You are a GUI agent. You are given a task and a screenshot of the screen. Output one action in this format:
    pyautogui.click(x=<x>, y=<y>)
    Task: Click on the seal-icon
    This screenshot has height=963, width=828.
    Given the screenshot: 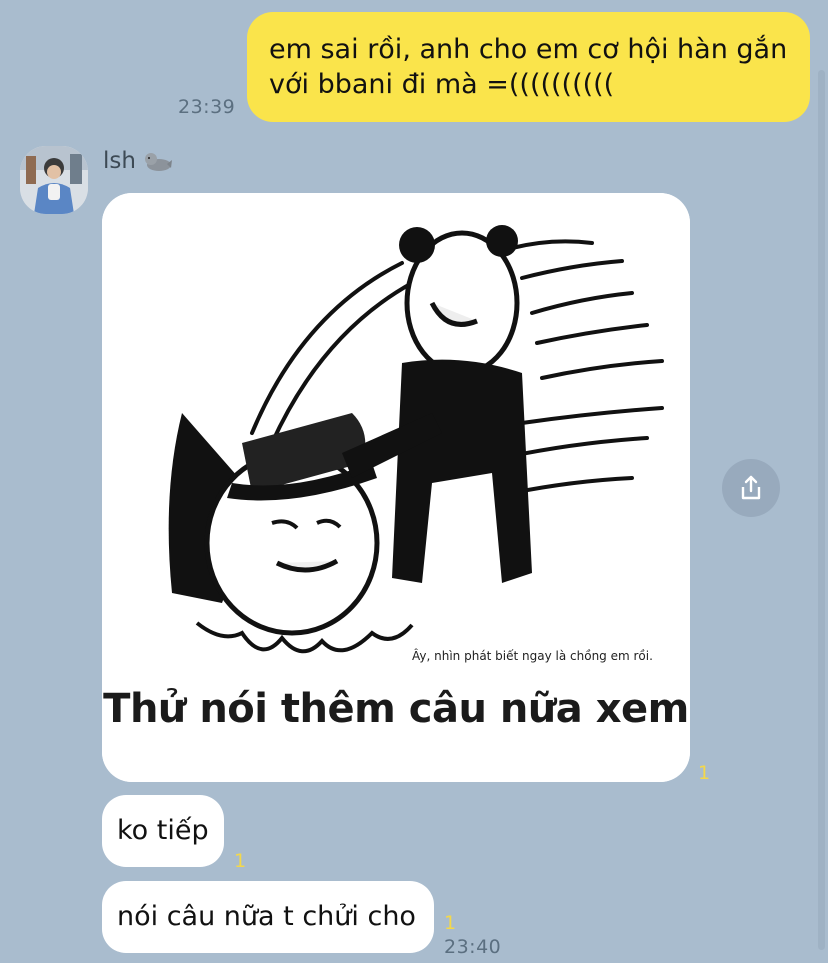 What is the action you would take?
    pyautogui.click(x=158, y=162)
    